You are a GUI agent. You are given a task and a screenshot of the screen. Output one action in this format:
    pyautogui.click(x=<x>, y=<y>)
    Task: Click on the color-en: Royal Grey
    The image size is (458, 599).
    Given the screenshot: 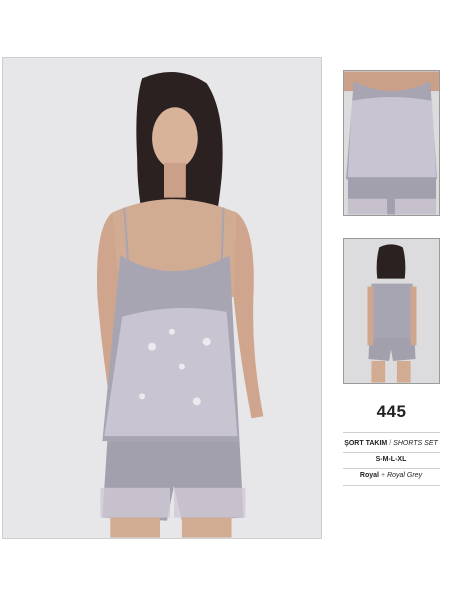 What is the action you would take?
    pyautogui.click(x=405, y=475)
    